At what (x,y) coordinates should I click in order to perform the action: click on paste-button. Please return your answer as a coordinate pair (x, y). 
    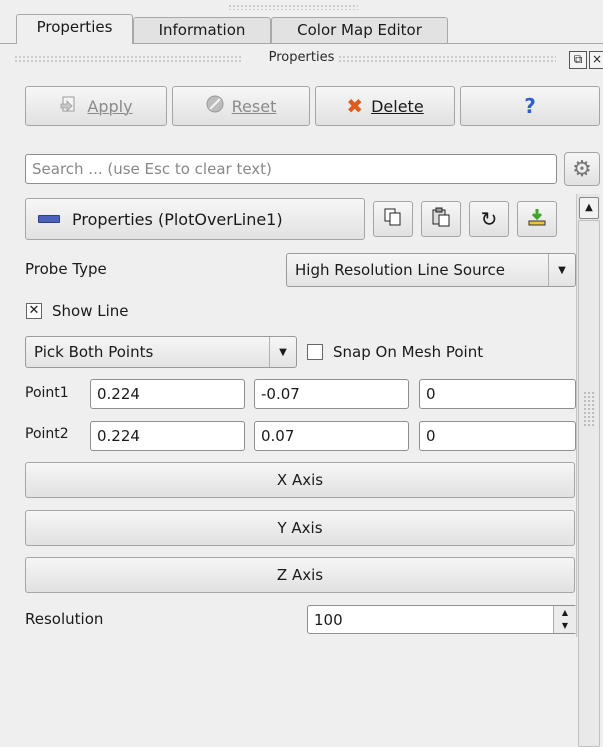
    Looking at the image, I should click on (441, 219).